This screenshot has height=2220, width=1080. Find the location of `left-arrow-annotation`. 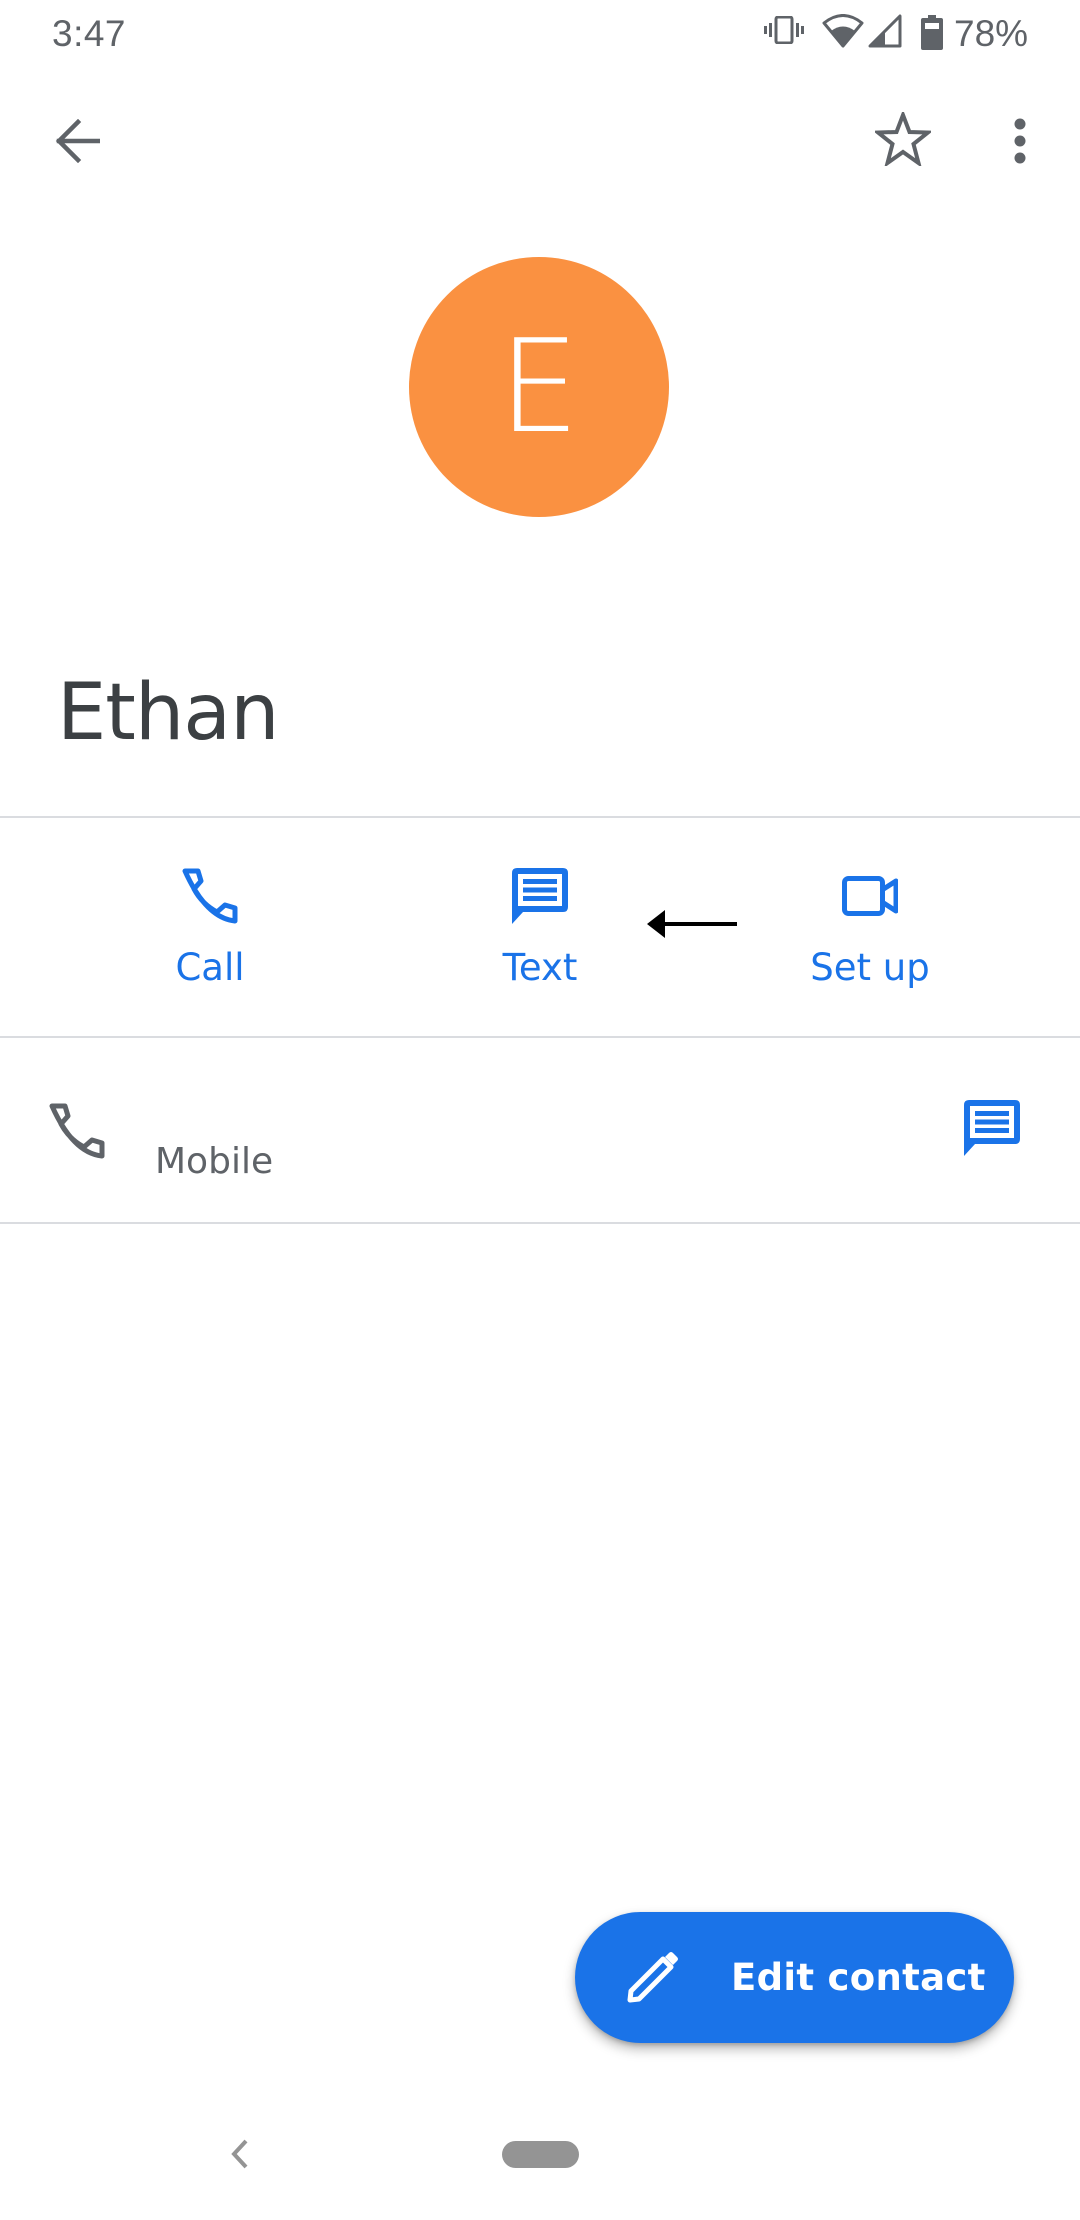

left-arrow-annotation is located at coordinates (692, 924).